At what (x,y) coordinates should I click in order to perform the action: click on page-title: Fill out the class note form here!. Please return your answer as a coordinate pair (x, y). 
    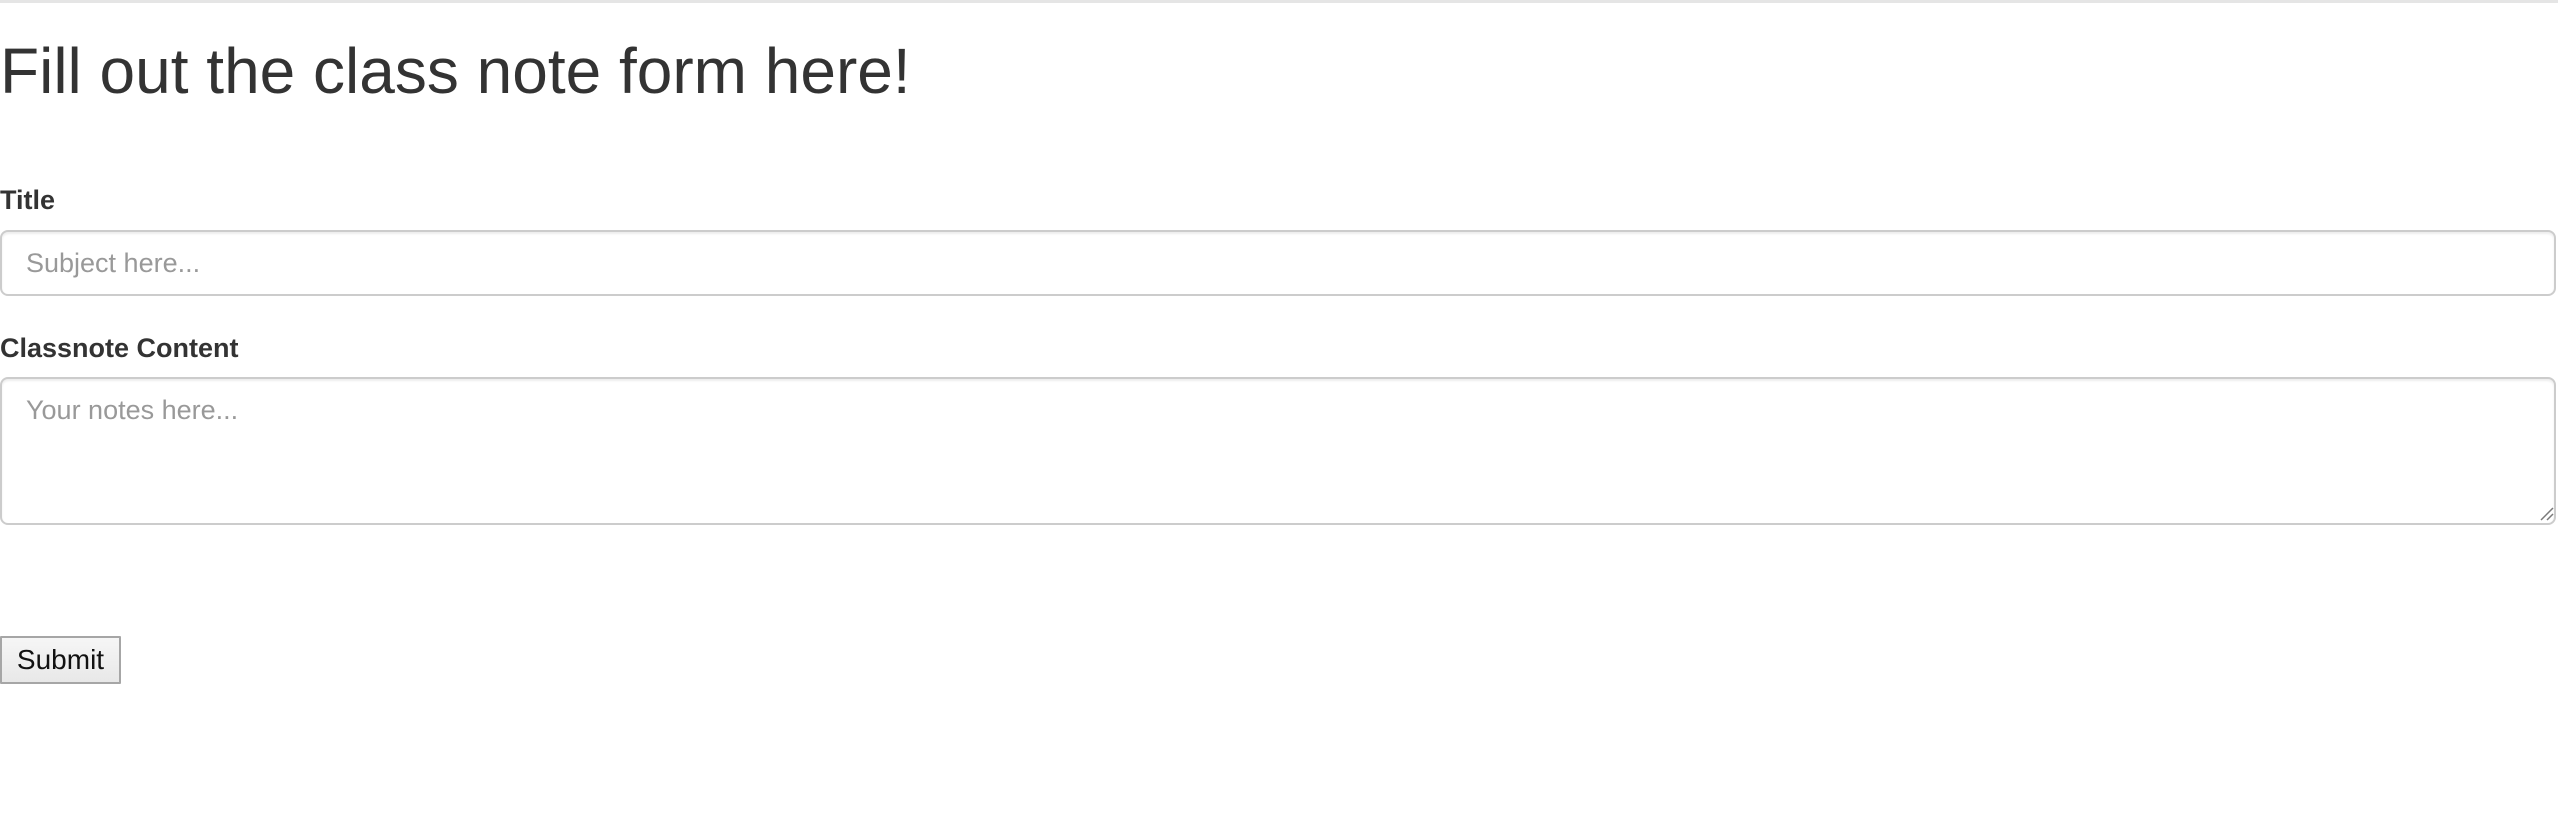
    Looking at the image, I should click on (455, 71).